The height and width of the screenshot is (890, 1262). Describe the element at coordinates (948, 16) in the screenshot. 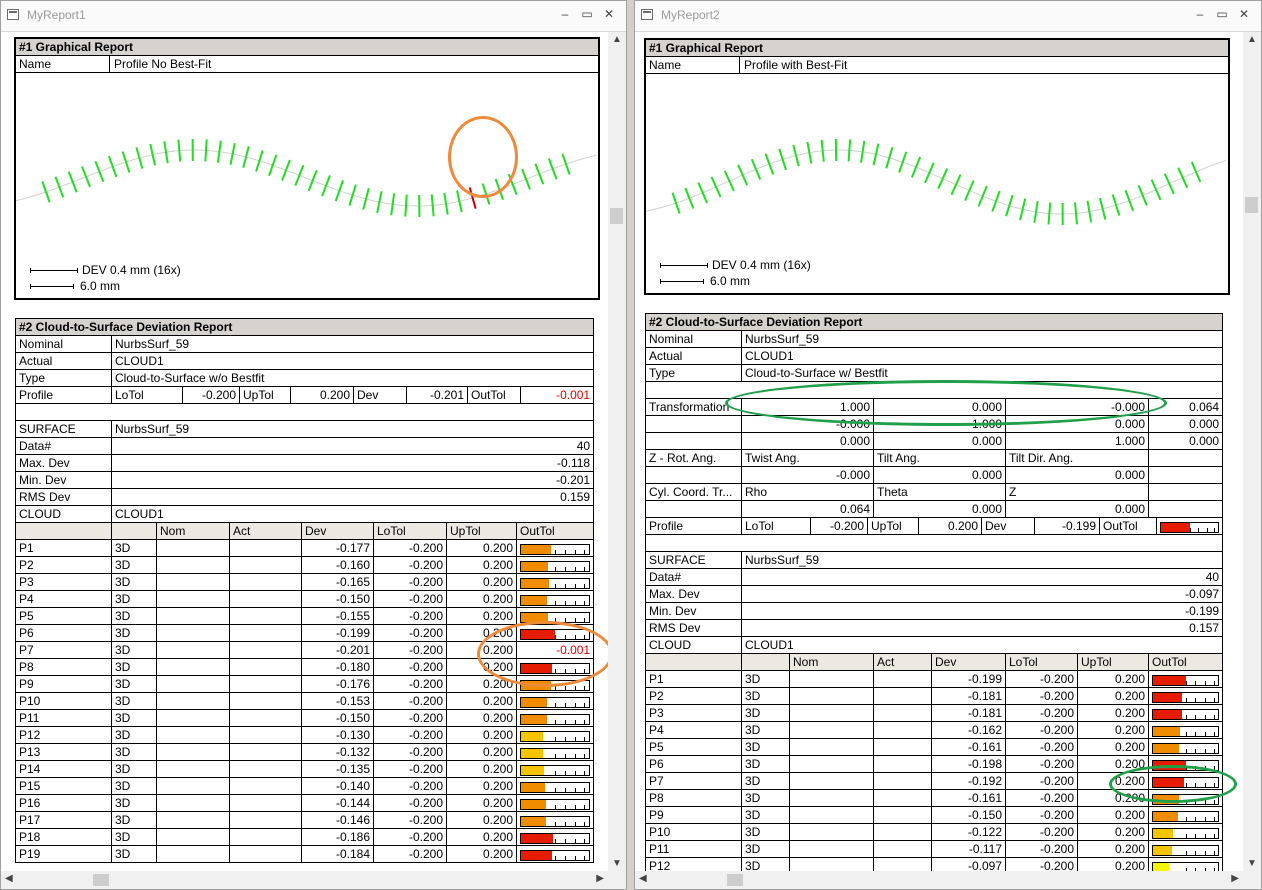

I see `window-titlebar: MyReport2 ‒ ▭ ✕` at that location.